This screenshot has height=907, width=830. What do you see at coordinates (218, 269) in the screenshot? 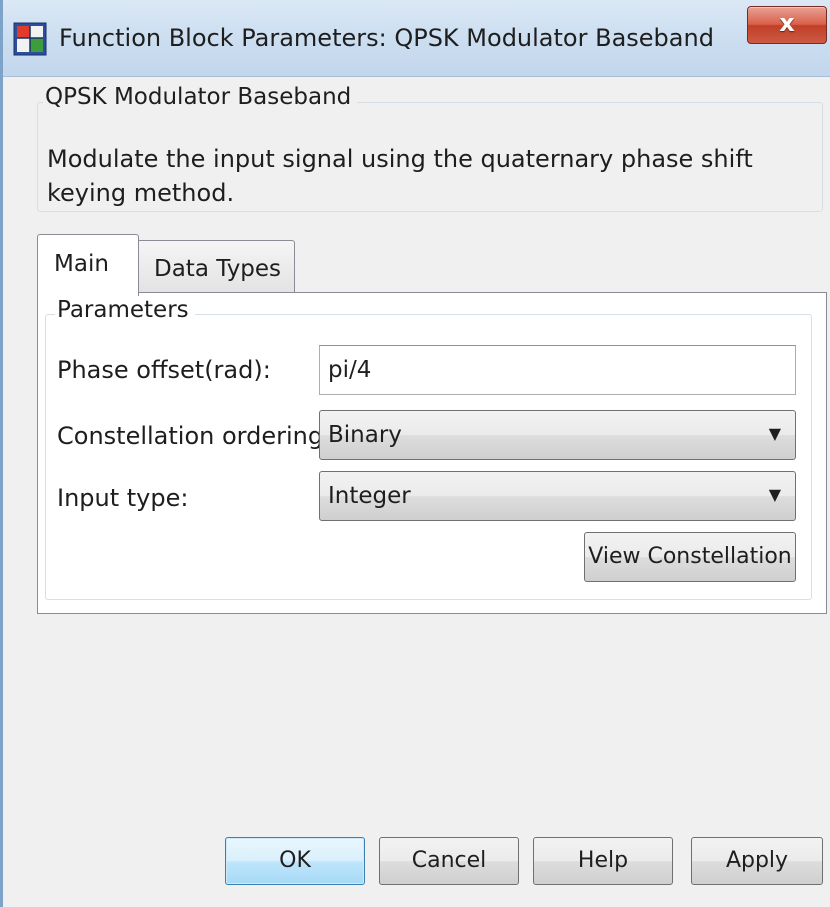
I see `tab-data-types-label: Data Types` at bounding box center [218, 269].